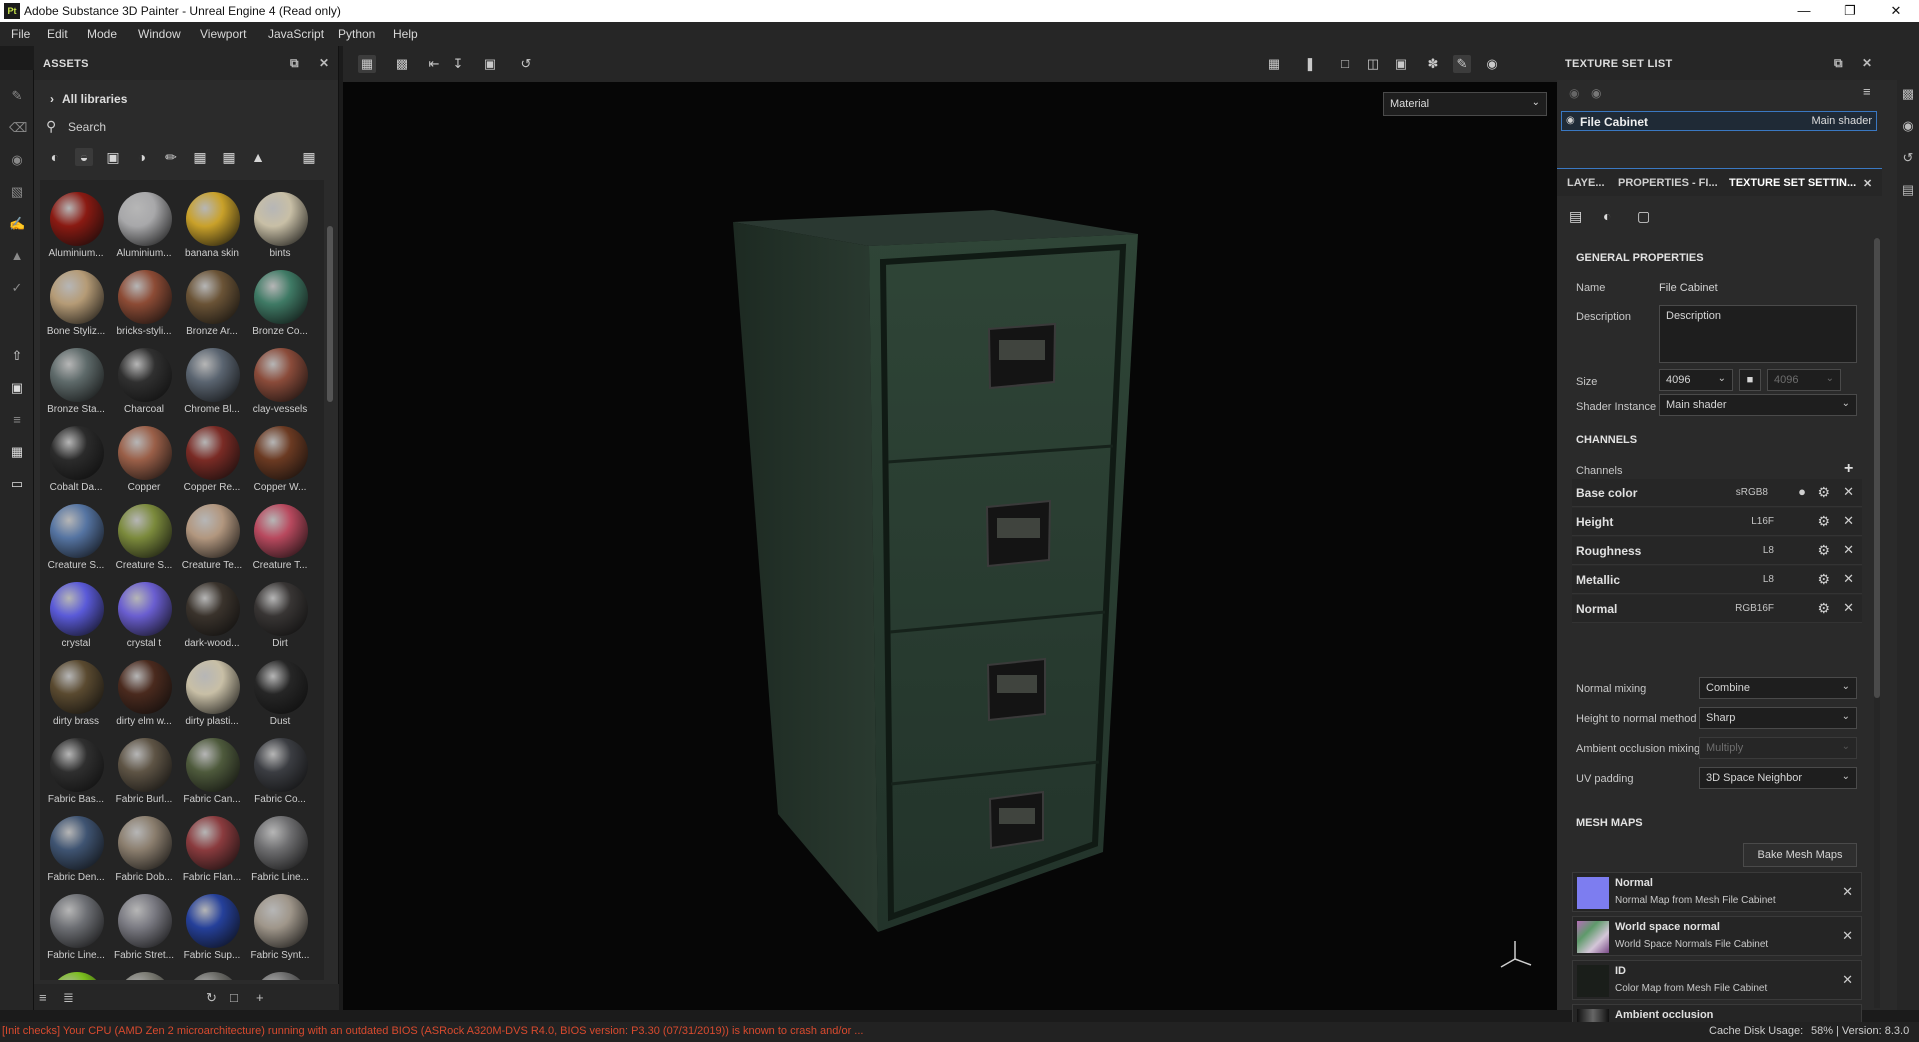  I want to click on channel-row: Normal RGB16F ⚙ ✕, so click(1717, 609).